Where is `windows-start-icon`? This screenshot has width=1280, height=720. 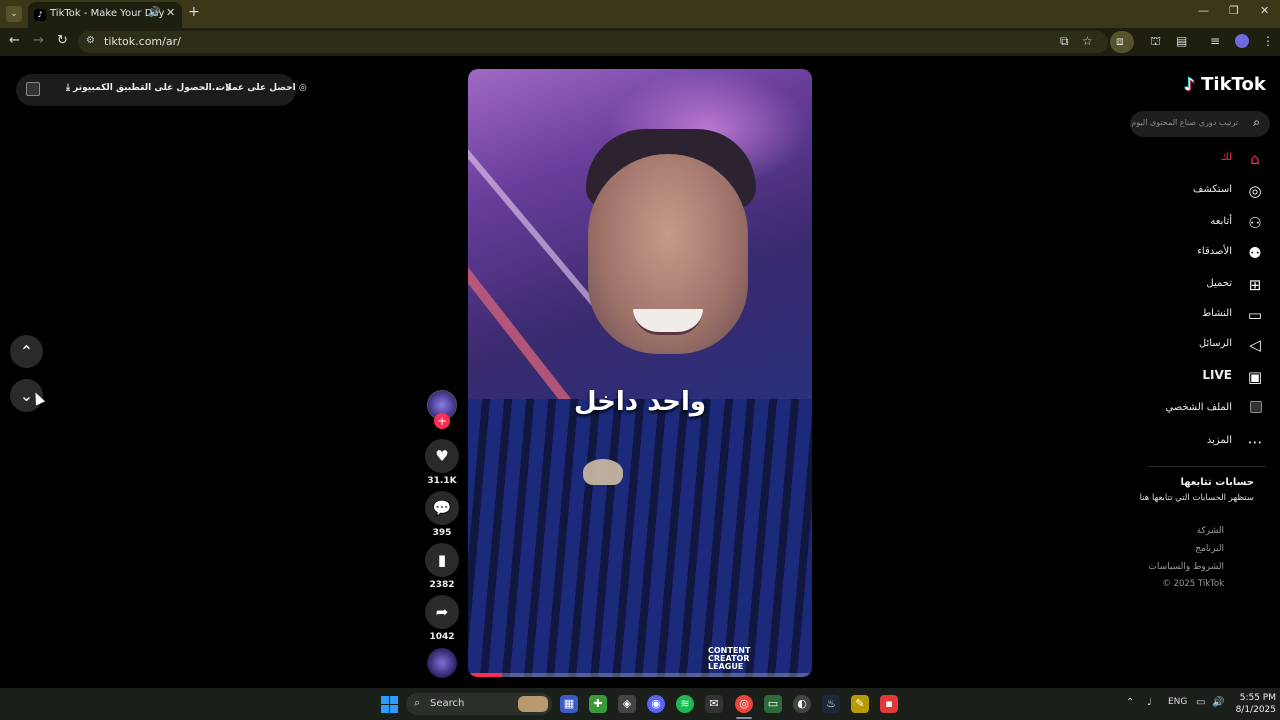 windows-start-icon is located at coordinates (389, 704).